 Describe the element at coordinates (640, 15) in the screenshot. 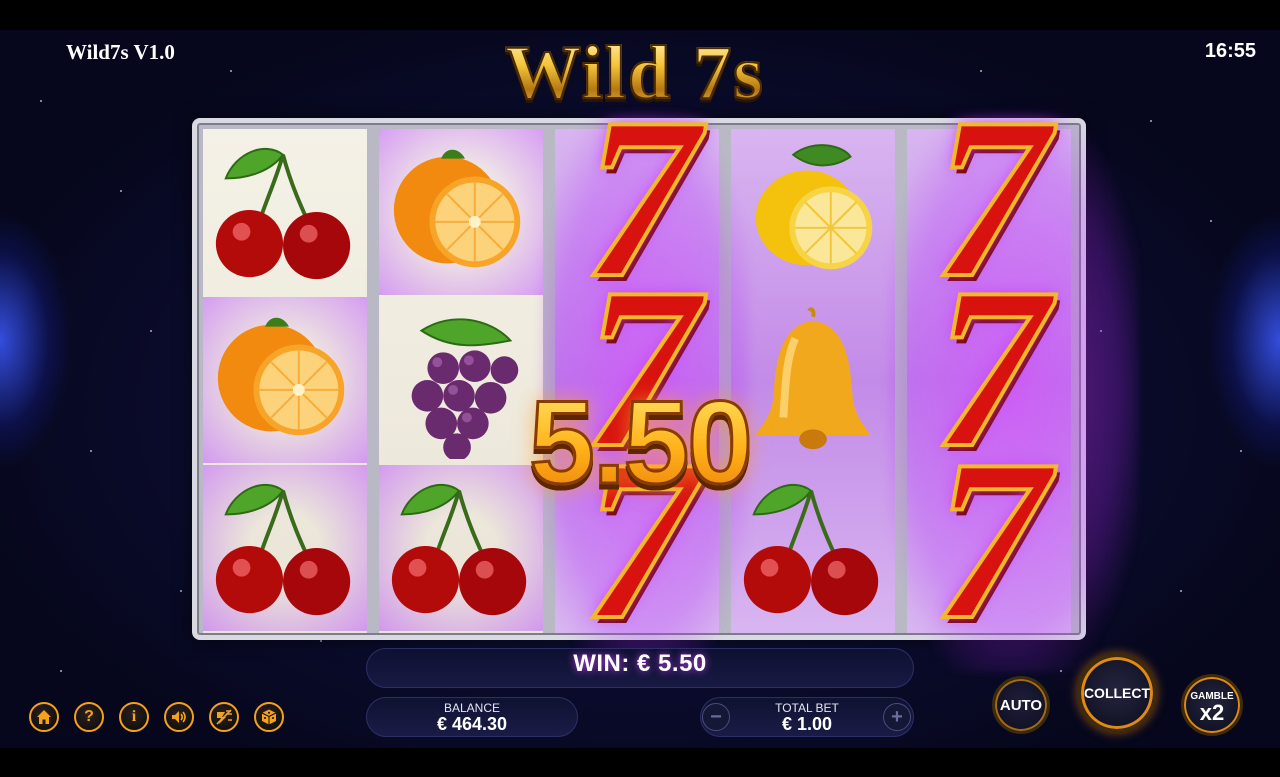

I see `letterbox-top` at that location.